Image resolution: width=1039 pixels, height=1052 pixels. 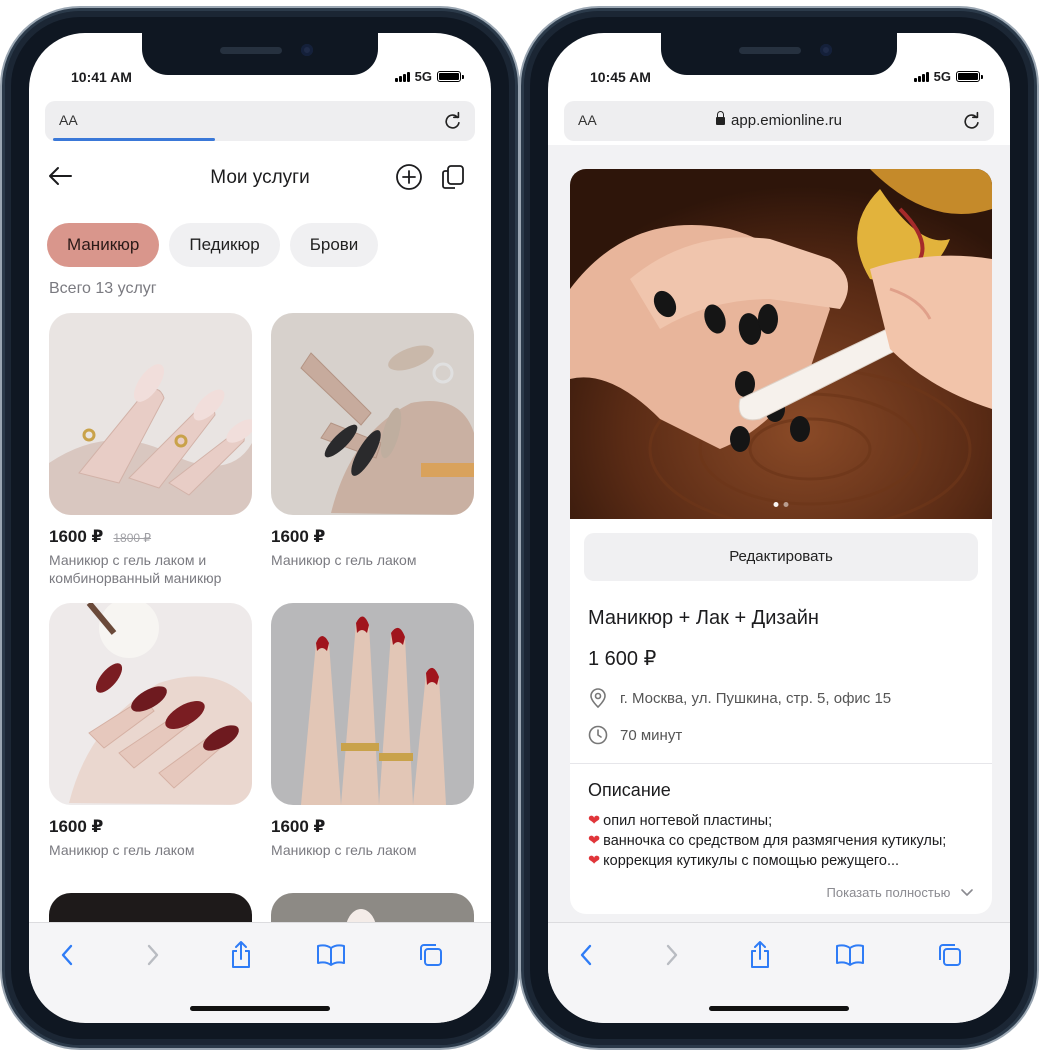 I want to click on show-more-link: Показать полностью, so click(x=781, y=892).